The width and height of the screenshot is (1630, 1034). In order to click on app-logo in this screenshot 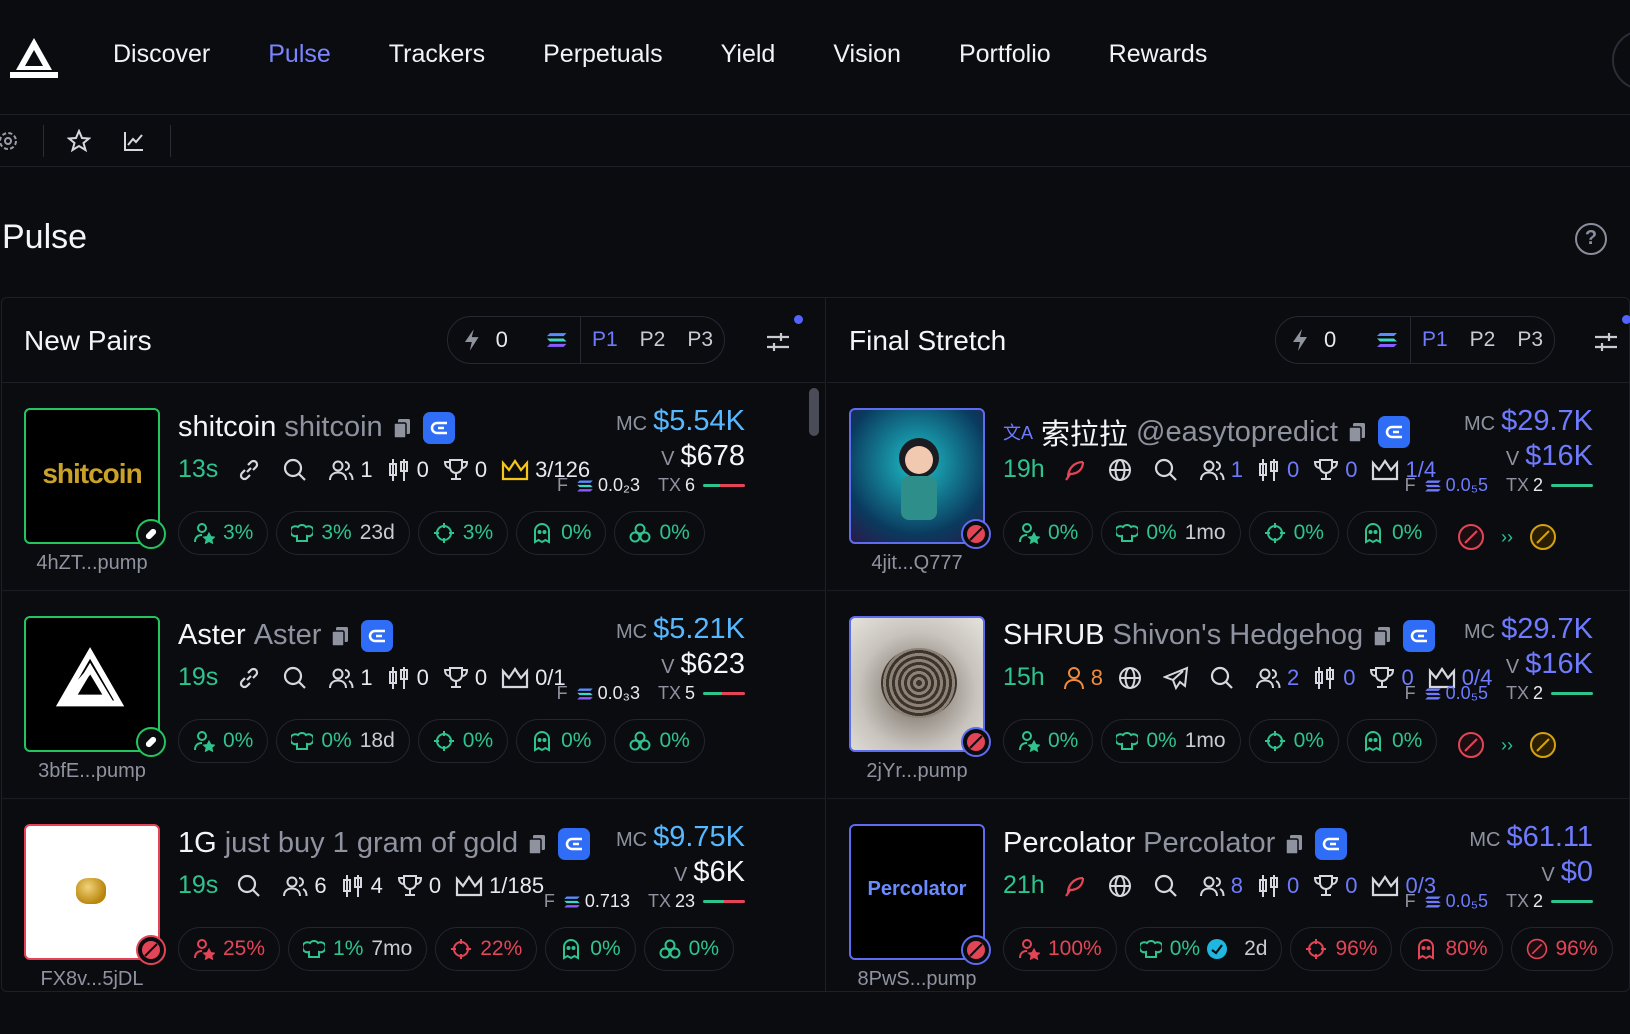, I will do `click(34, 57)`.